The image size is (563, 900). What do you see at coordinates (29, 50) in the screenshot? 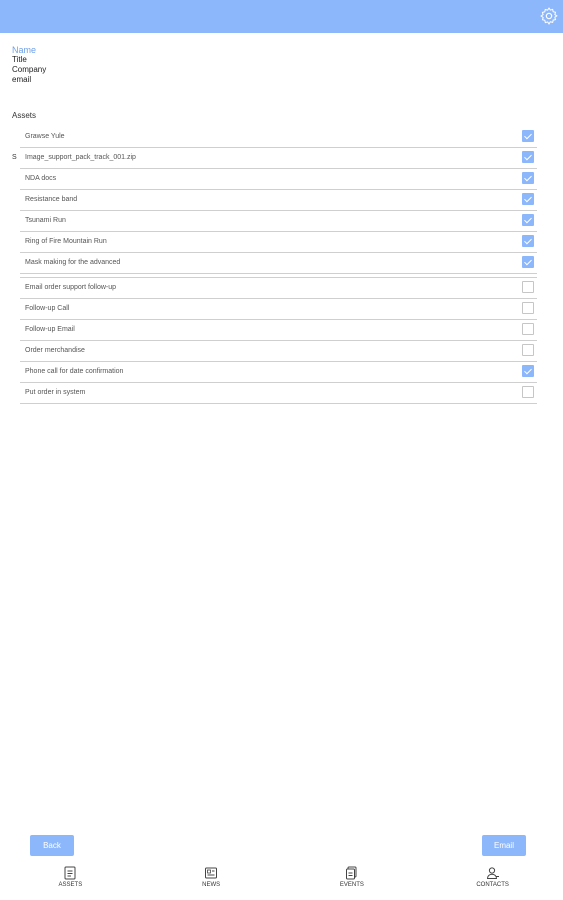
I see `profile-name: Name` at bounding box center [29, 50].